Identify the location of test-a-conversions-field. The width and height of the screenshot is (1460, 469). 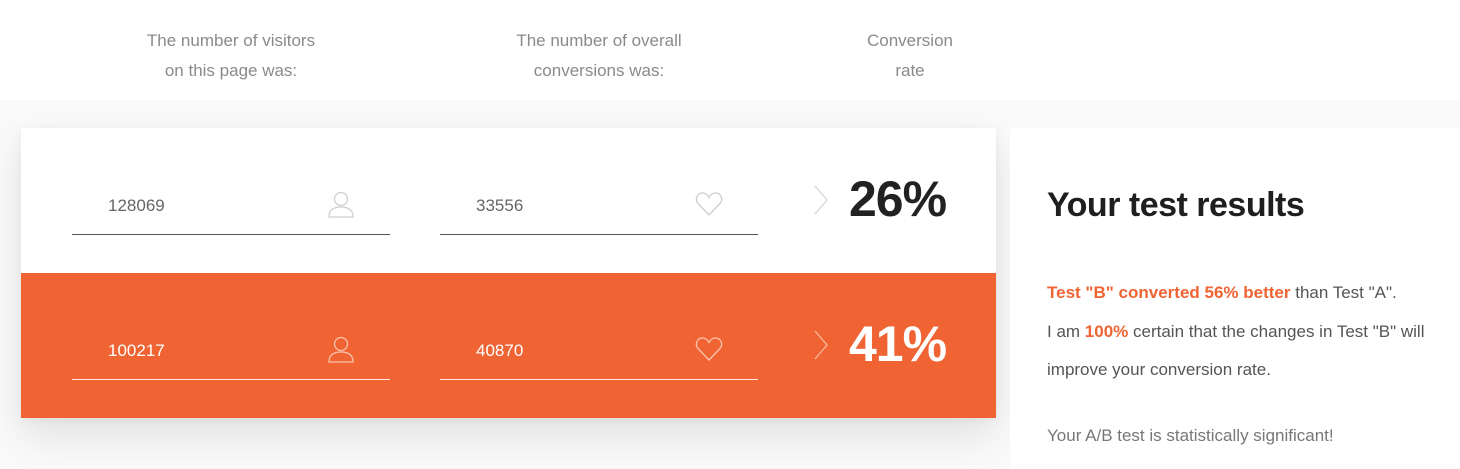
(599, 206).